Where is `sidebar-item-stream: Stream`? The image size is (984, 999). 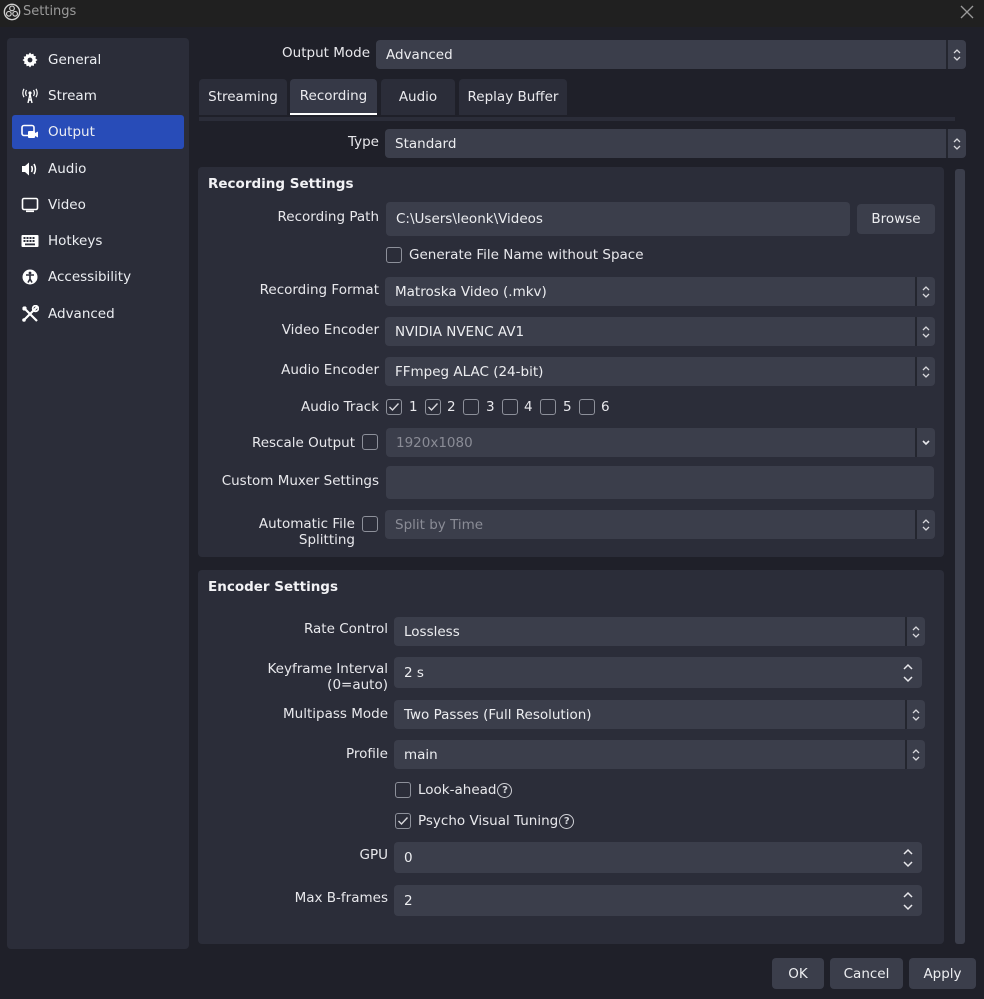 sidebar-item-stream: Stream is located at coordinates (98, 96).